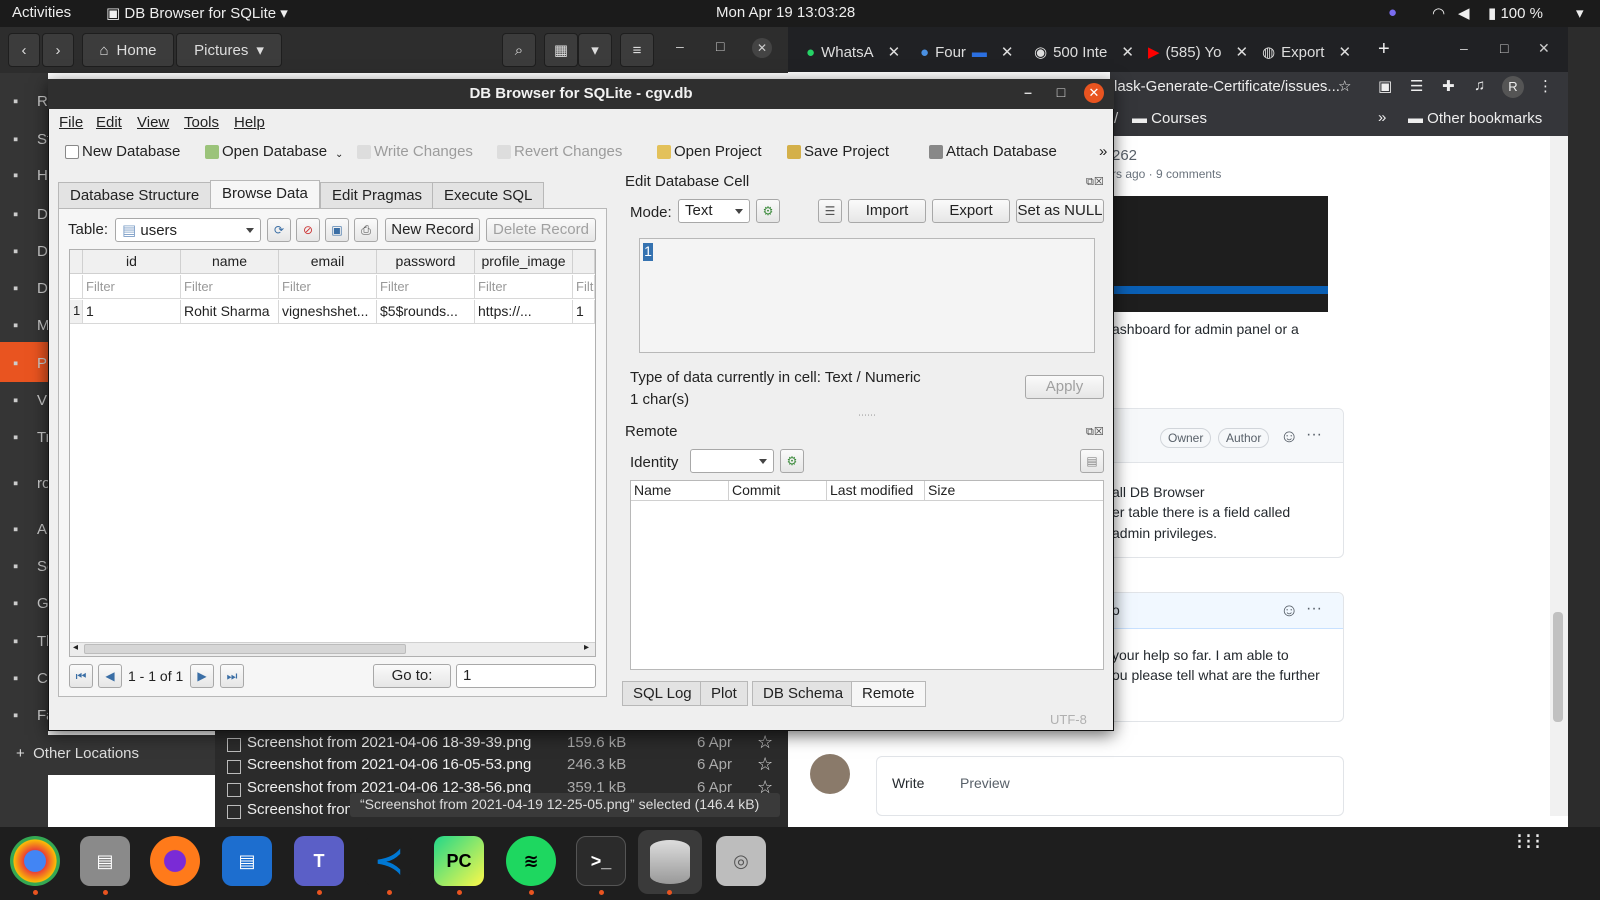 The image size is (1600, 900). What do you see at coordinates (993, 151) in the screenshot?
I see `attach-database-button: Attach Database` at bounding box center [993, 151].